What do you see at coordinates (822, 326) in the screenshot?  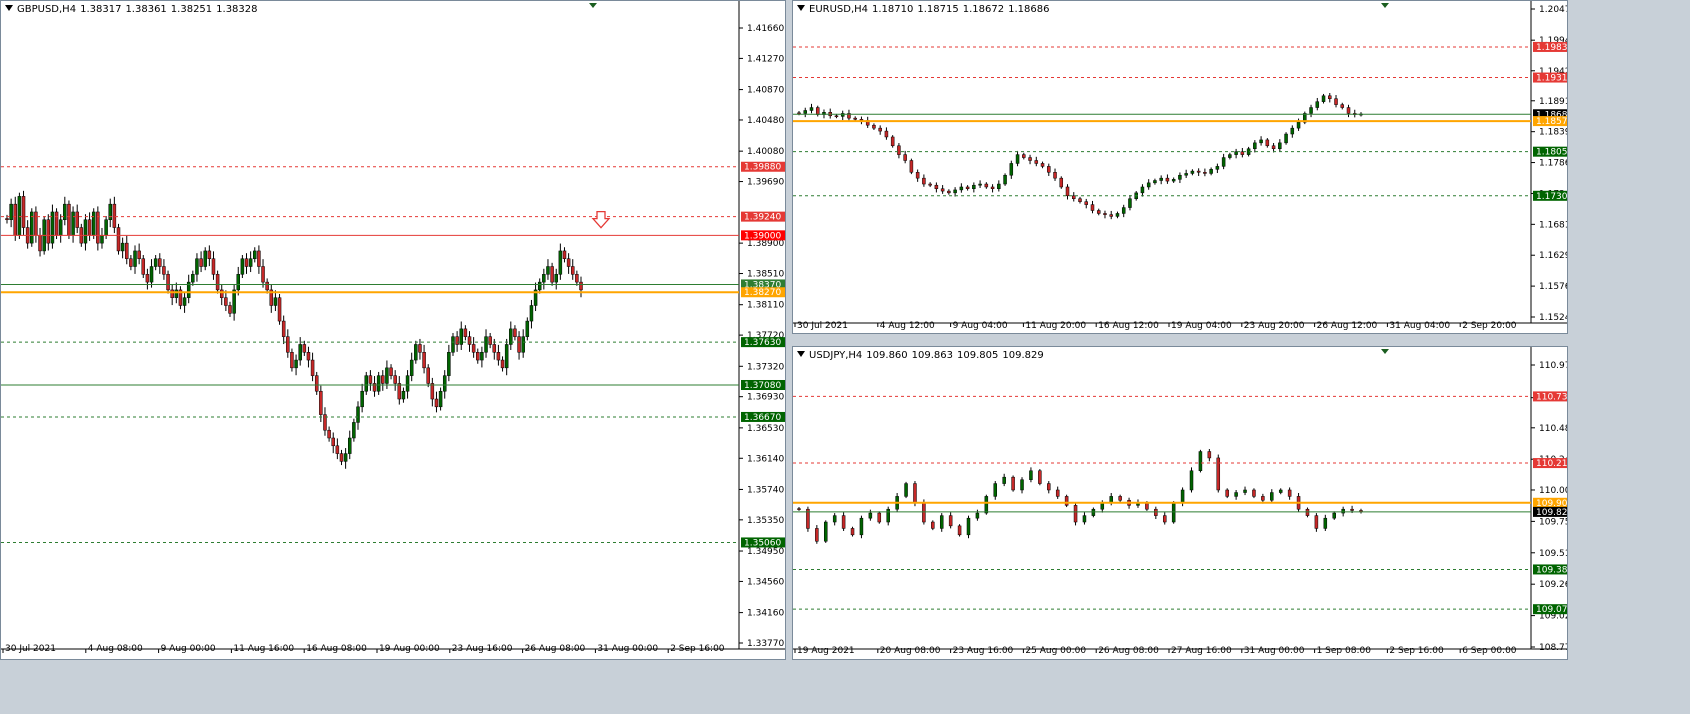 I see `time-tick-label: 30 Jul 2021` at bounding box center [822, 326].